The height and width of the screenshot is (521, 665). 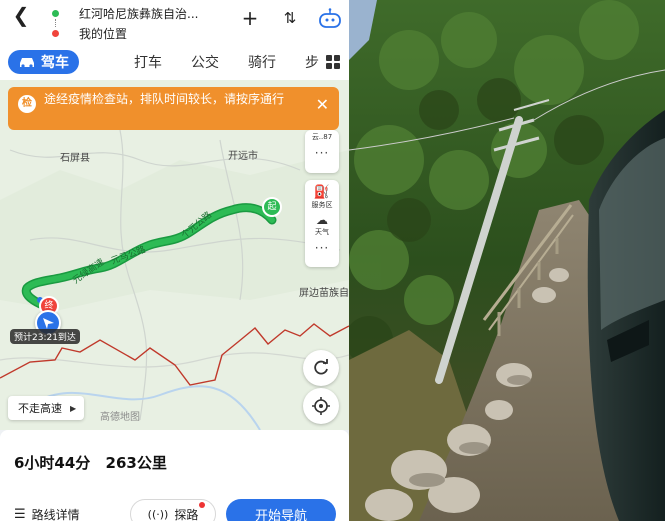 I want to click on notice-text: 途经疫情检查站，排队时间较长，请按序通行, so click(x=164, y=99).